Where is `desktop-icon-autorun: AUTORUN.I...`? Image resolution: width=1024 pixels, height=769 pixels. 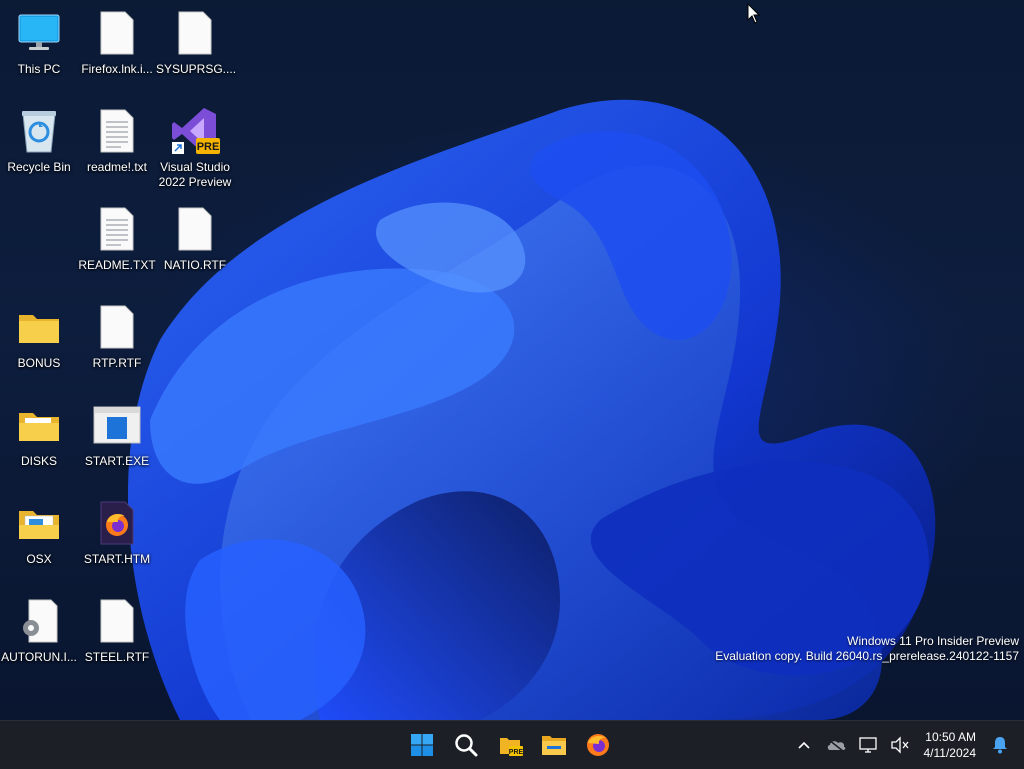
desktop-icon-autorun: AUTORUN.I... is located at coordinates (39, 639).